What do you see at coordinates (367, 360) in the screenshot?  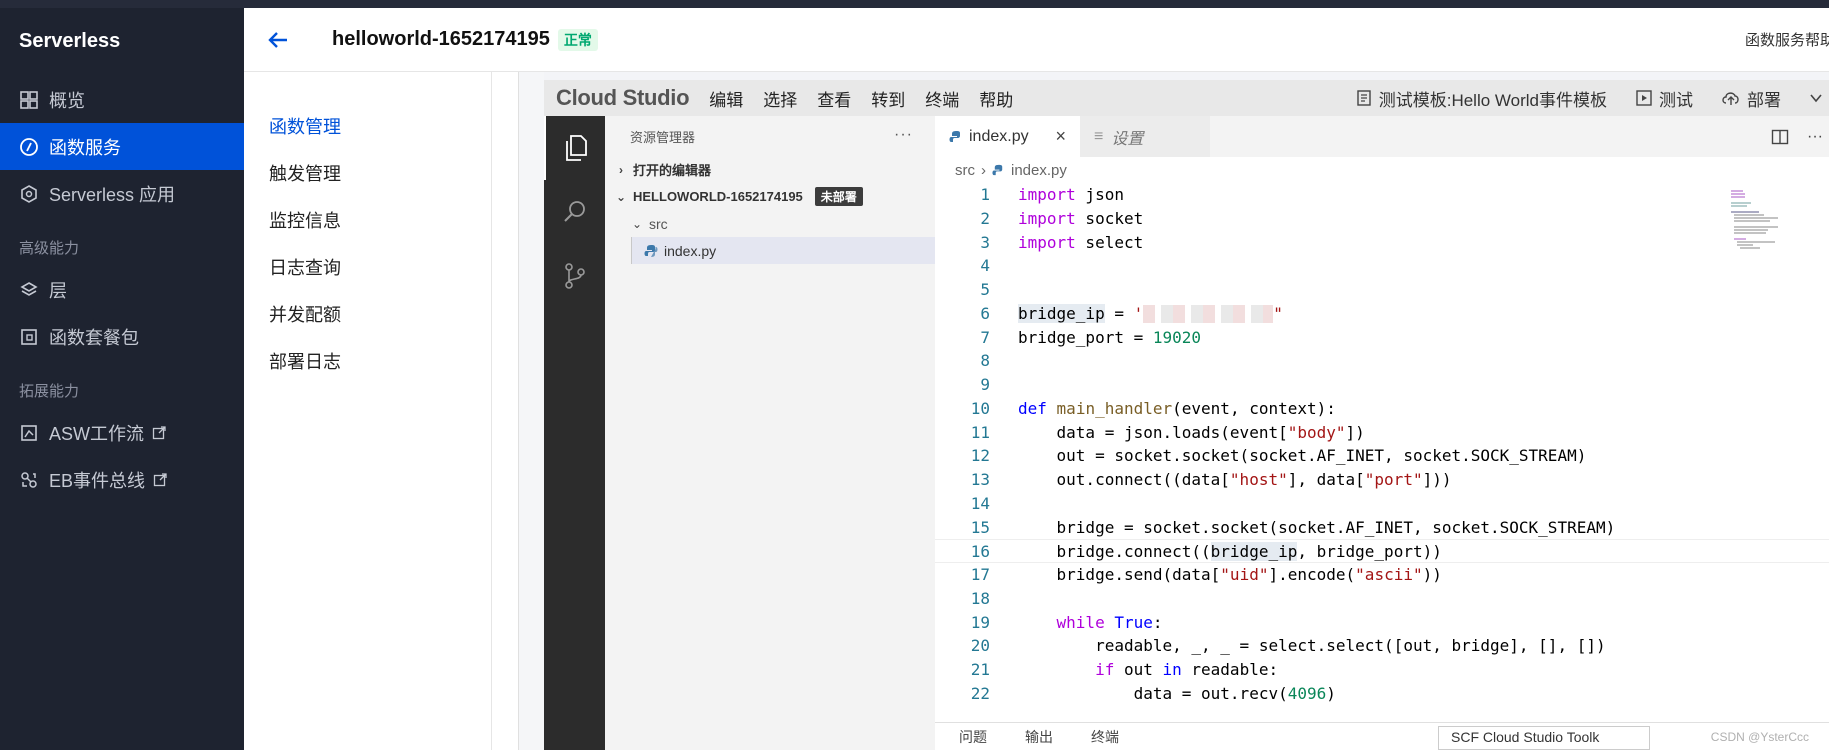 I see `submenu-deploy-log: 部署日志` at bounding box center [367, 360].